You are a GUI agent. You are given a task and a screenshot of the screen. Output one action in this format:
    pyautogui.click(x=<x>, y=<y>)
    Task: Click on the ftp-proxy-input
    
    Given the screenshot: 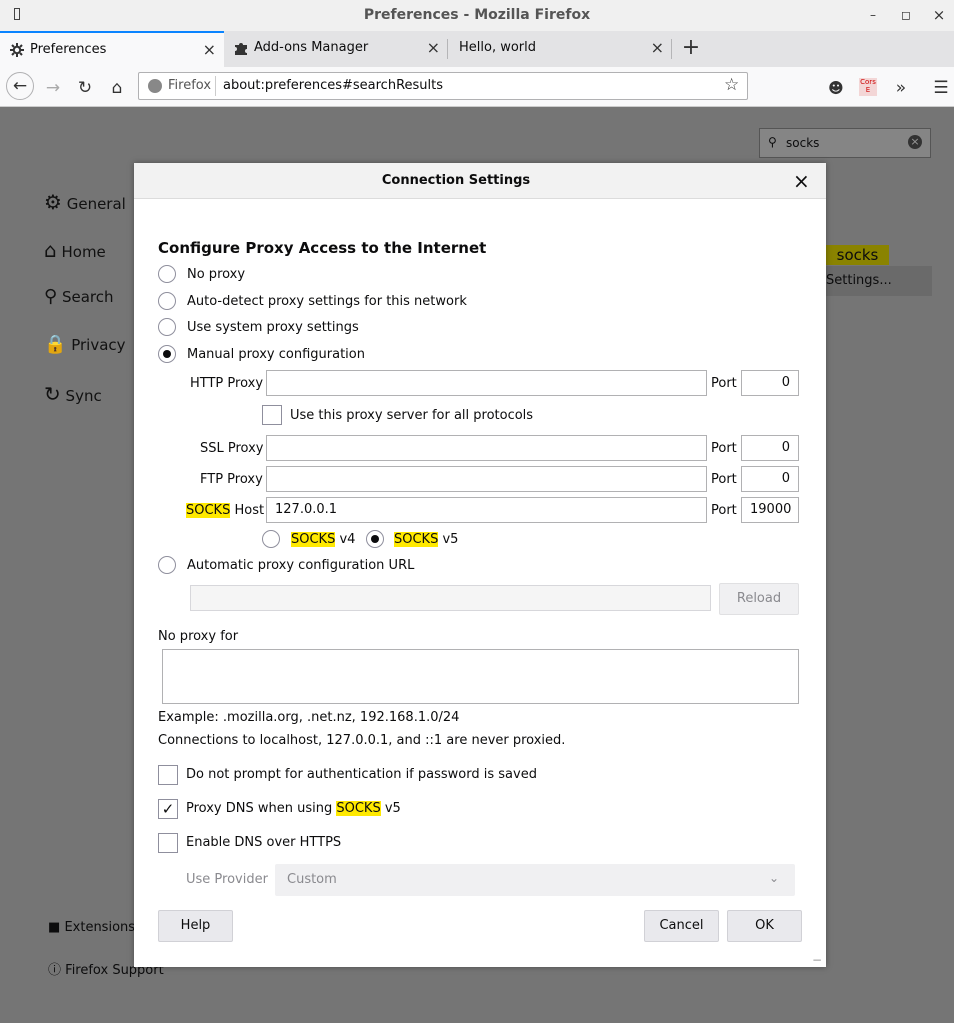 What is the action you would take?
    pyautogui.click(x=486, y=479)
    